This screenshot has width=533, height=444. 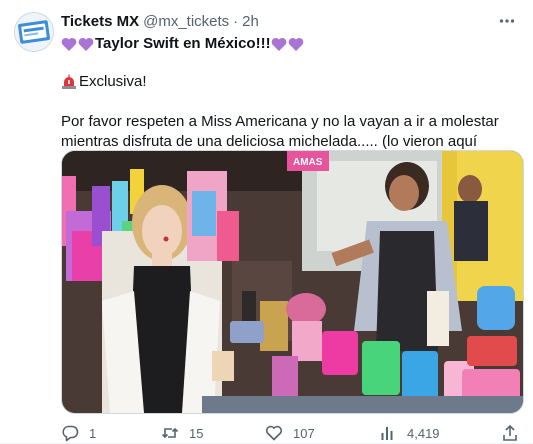 I want to click on retweet-count: 15, so click(x=196, y=433).